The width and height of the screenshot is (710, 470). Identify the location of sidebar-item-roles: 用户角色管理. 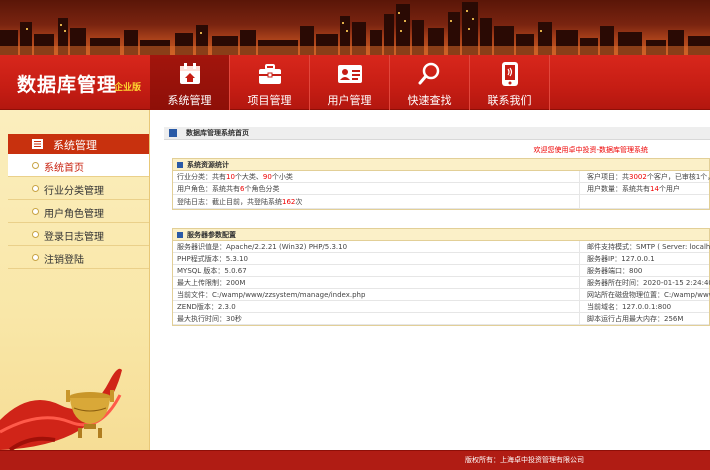
(78, 211).